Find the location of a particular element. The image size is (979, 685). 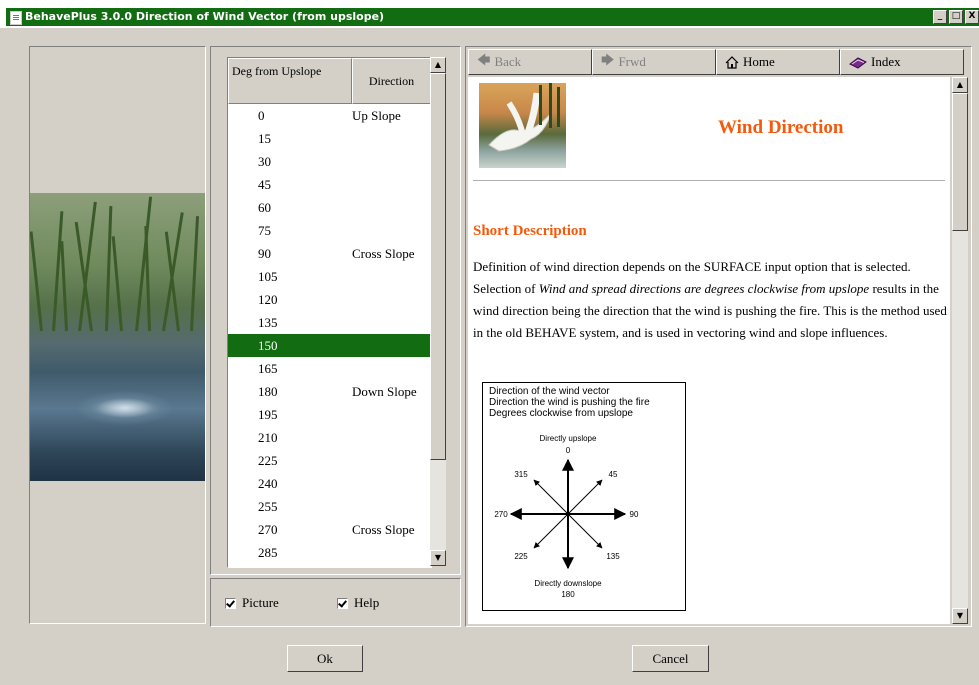

table-row: 60 is located at coordinates (329, 207).